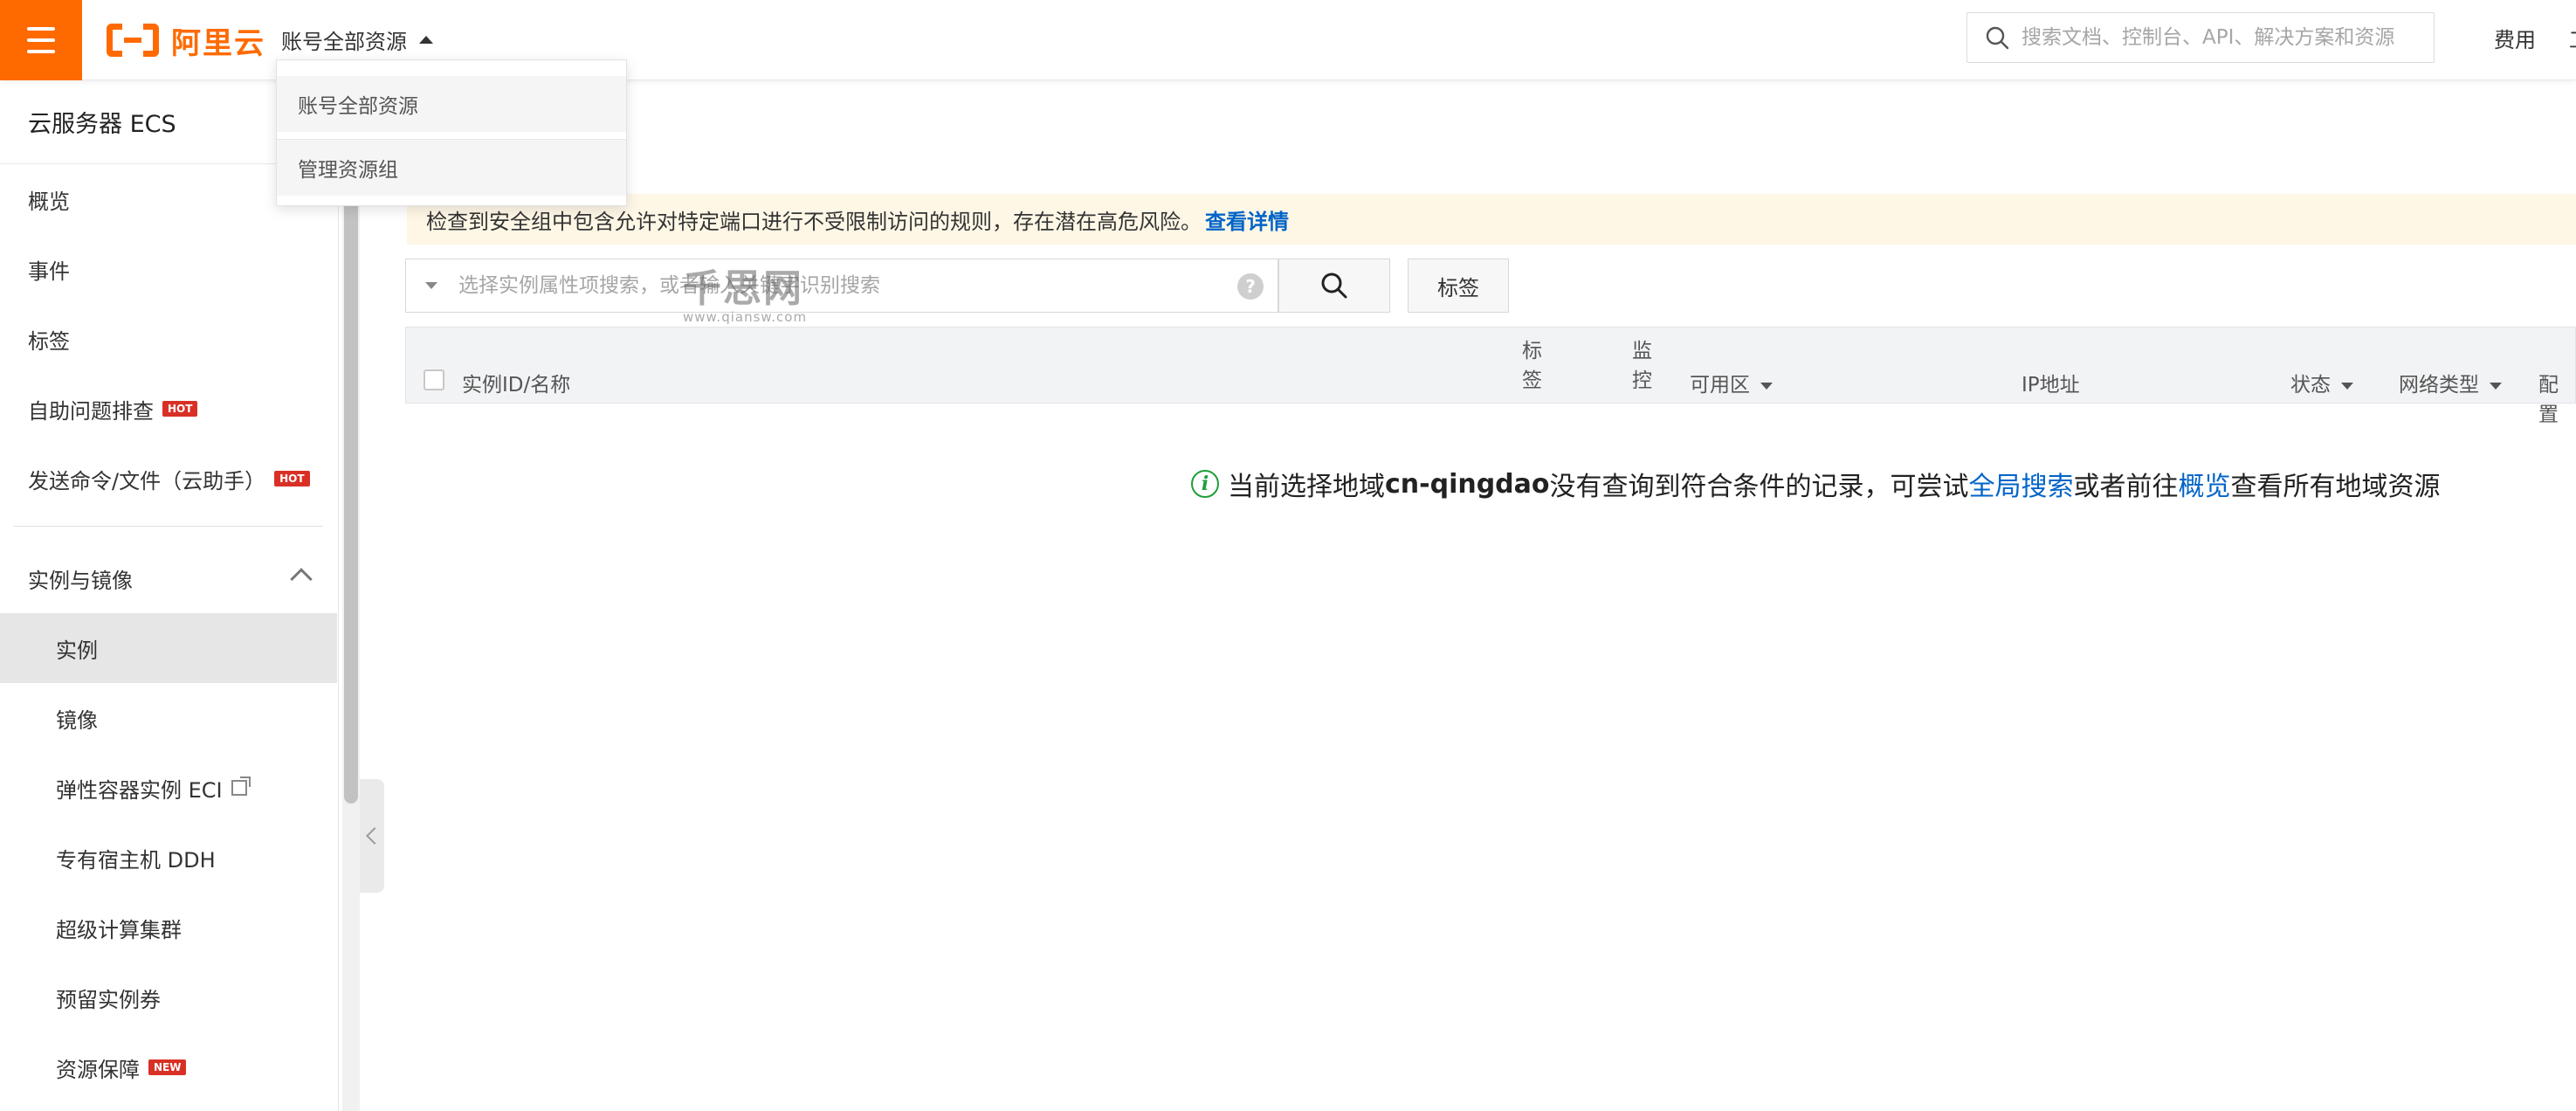 The image size is (2576, 1111). What do you see at coordinates (1759, 487) in the screenshot?
I see `empty-middle: 没有查询到符合条件的记录，可尝试` at bounding box center [1759, 487].